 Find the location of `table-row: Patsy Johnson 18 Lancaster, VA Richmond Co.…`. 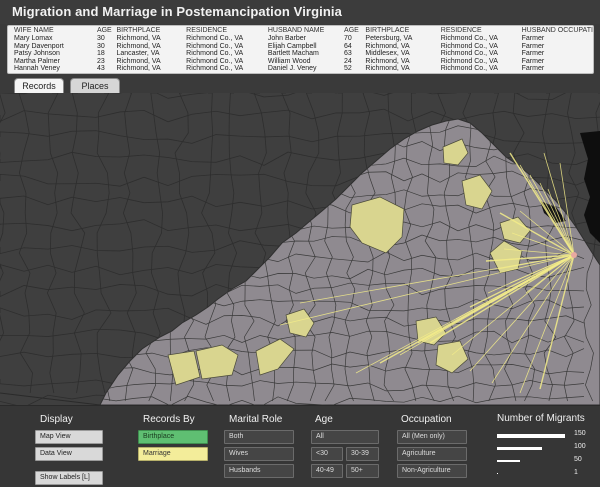

table-row: Patsy Johnson 18 Lancaster, VA Richmond Co.… is located at coordinates (303, 54).